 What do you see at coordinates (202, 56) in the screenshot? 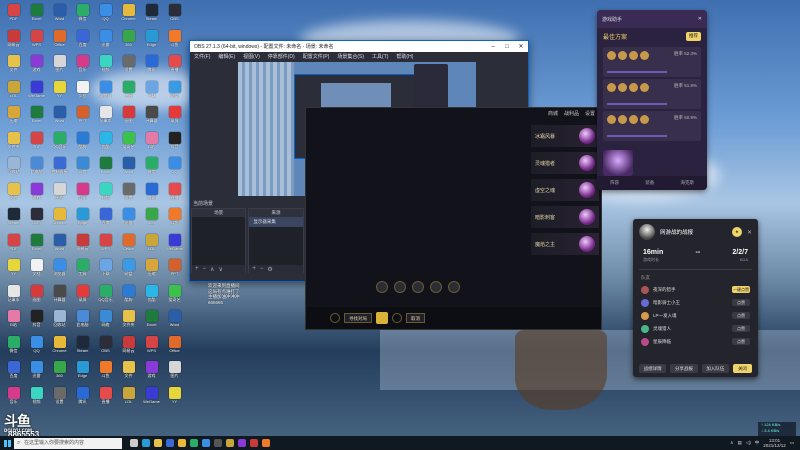
I see `menu-file: 文件(F)` at bounding box center [202, 56].